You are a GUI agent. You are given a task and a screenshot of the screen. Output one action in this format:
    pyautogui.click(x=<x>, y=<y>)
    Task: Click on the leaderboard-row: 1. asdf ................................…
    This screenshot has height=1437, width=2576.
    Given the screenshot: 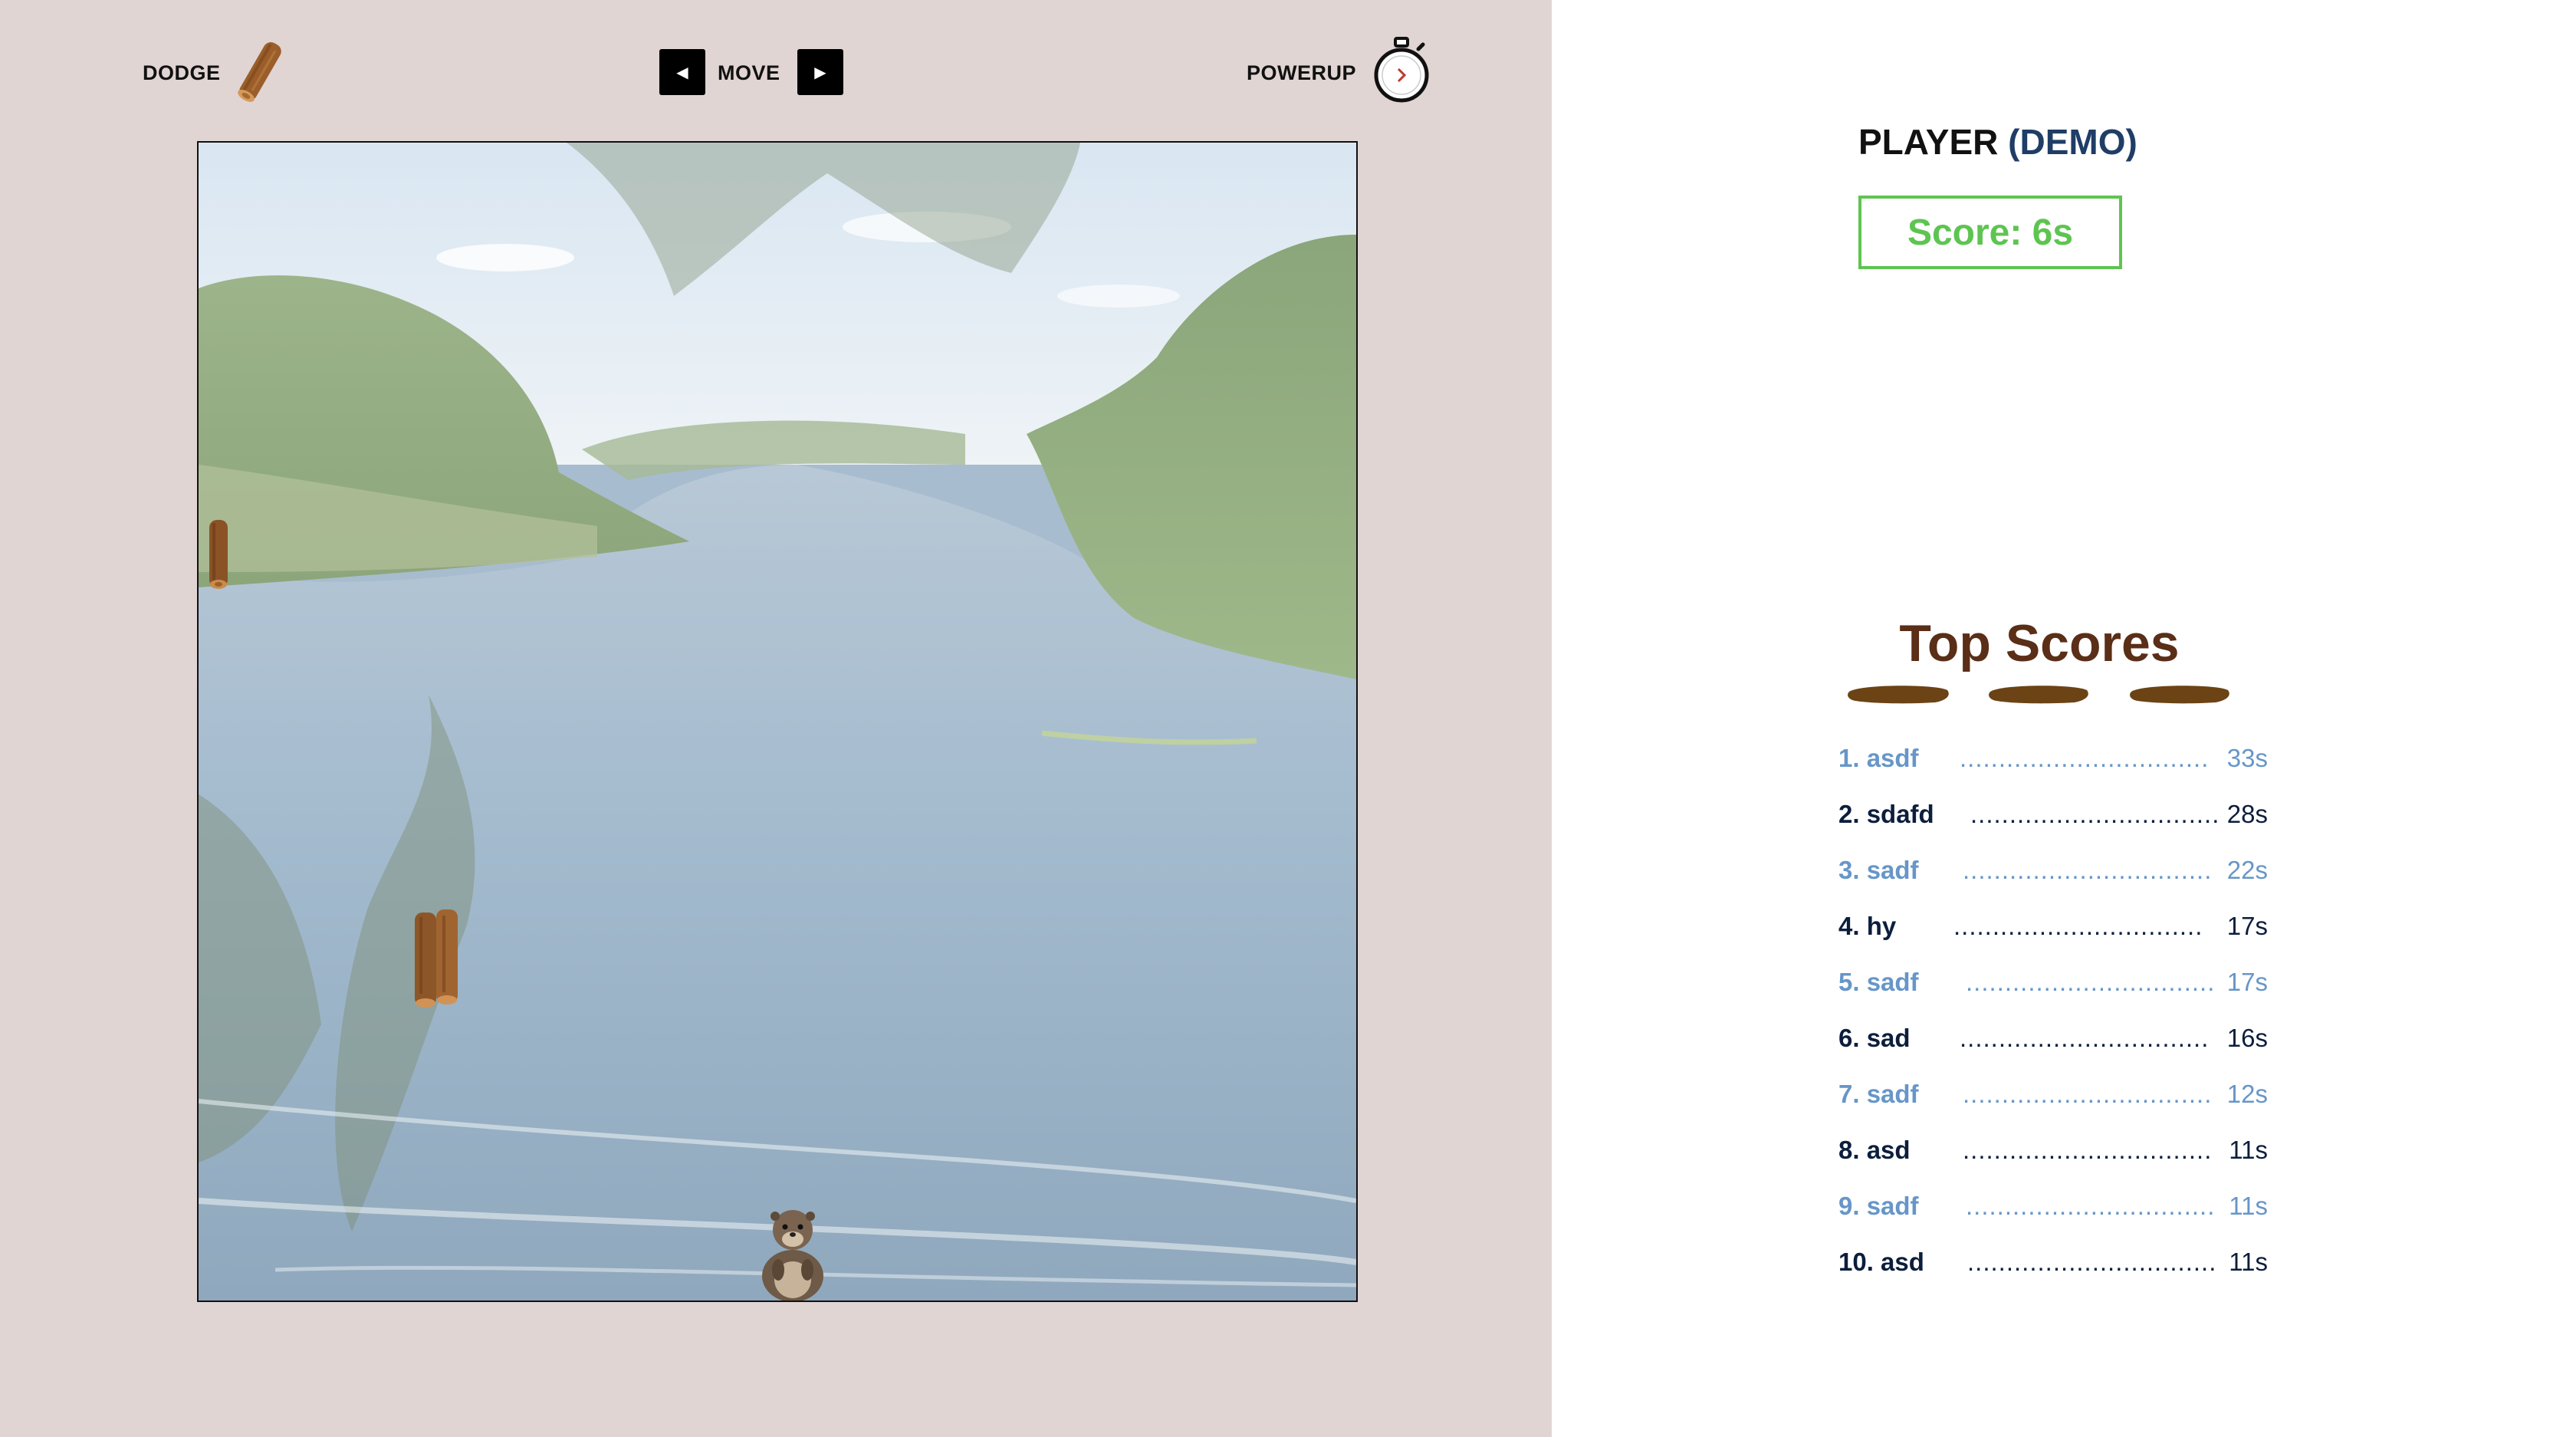 What is the action you would take?
    pyautogui.click(x=2053, y=763)
    